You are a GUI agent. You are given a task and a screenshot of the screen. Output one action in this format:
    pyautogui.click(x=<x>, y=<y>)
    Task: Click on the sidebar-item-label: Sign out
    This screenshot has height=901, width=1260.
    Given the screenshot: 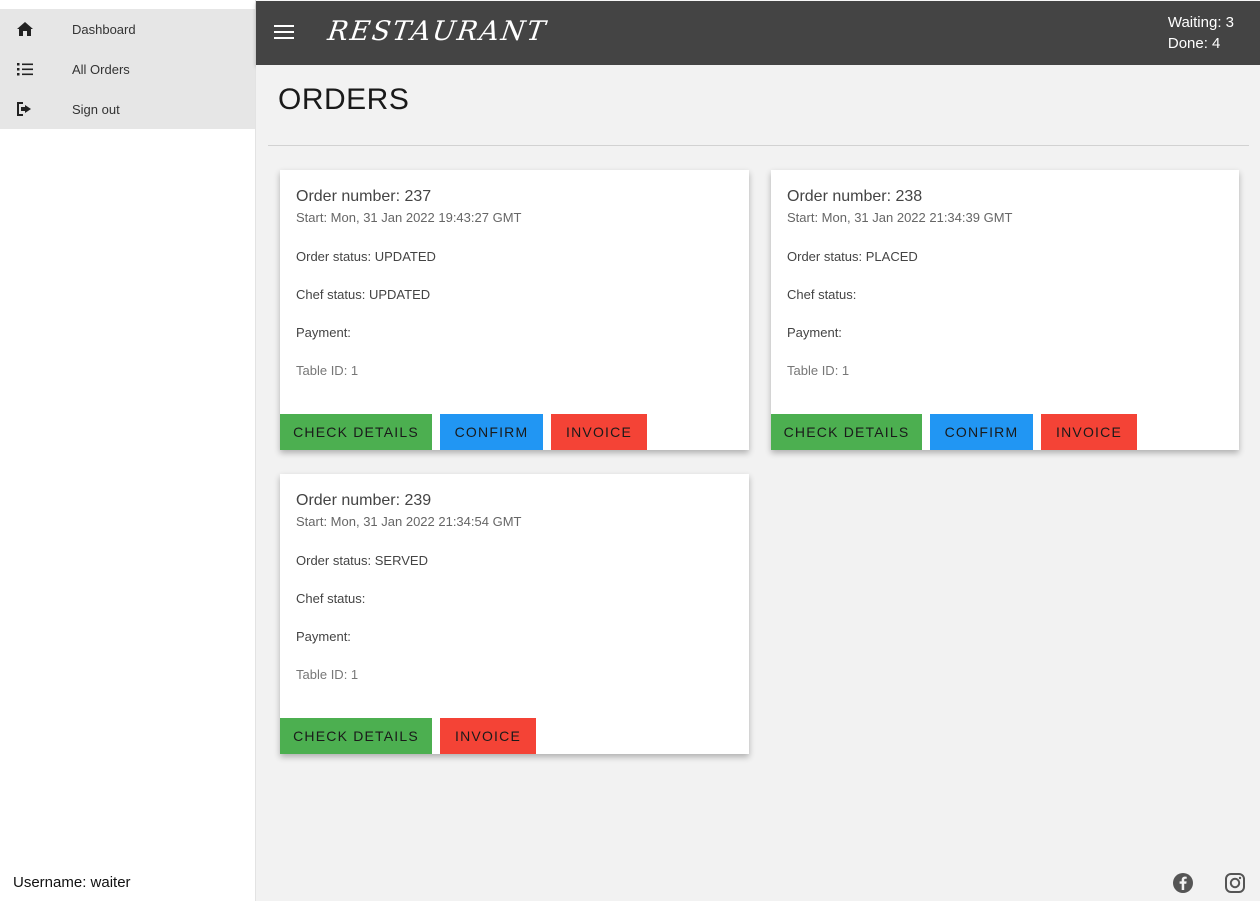 What is the action you would take?
    pyautogui.click(x=96, y=109)
    